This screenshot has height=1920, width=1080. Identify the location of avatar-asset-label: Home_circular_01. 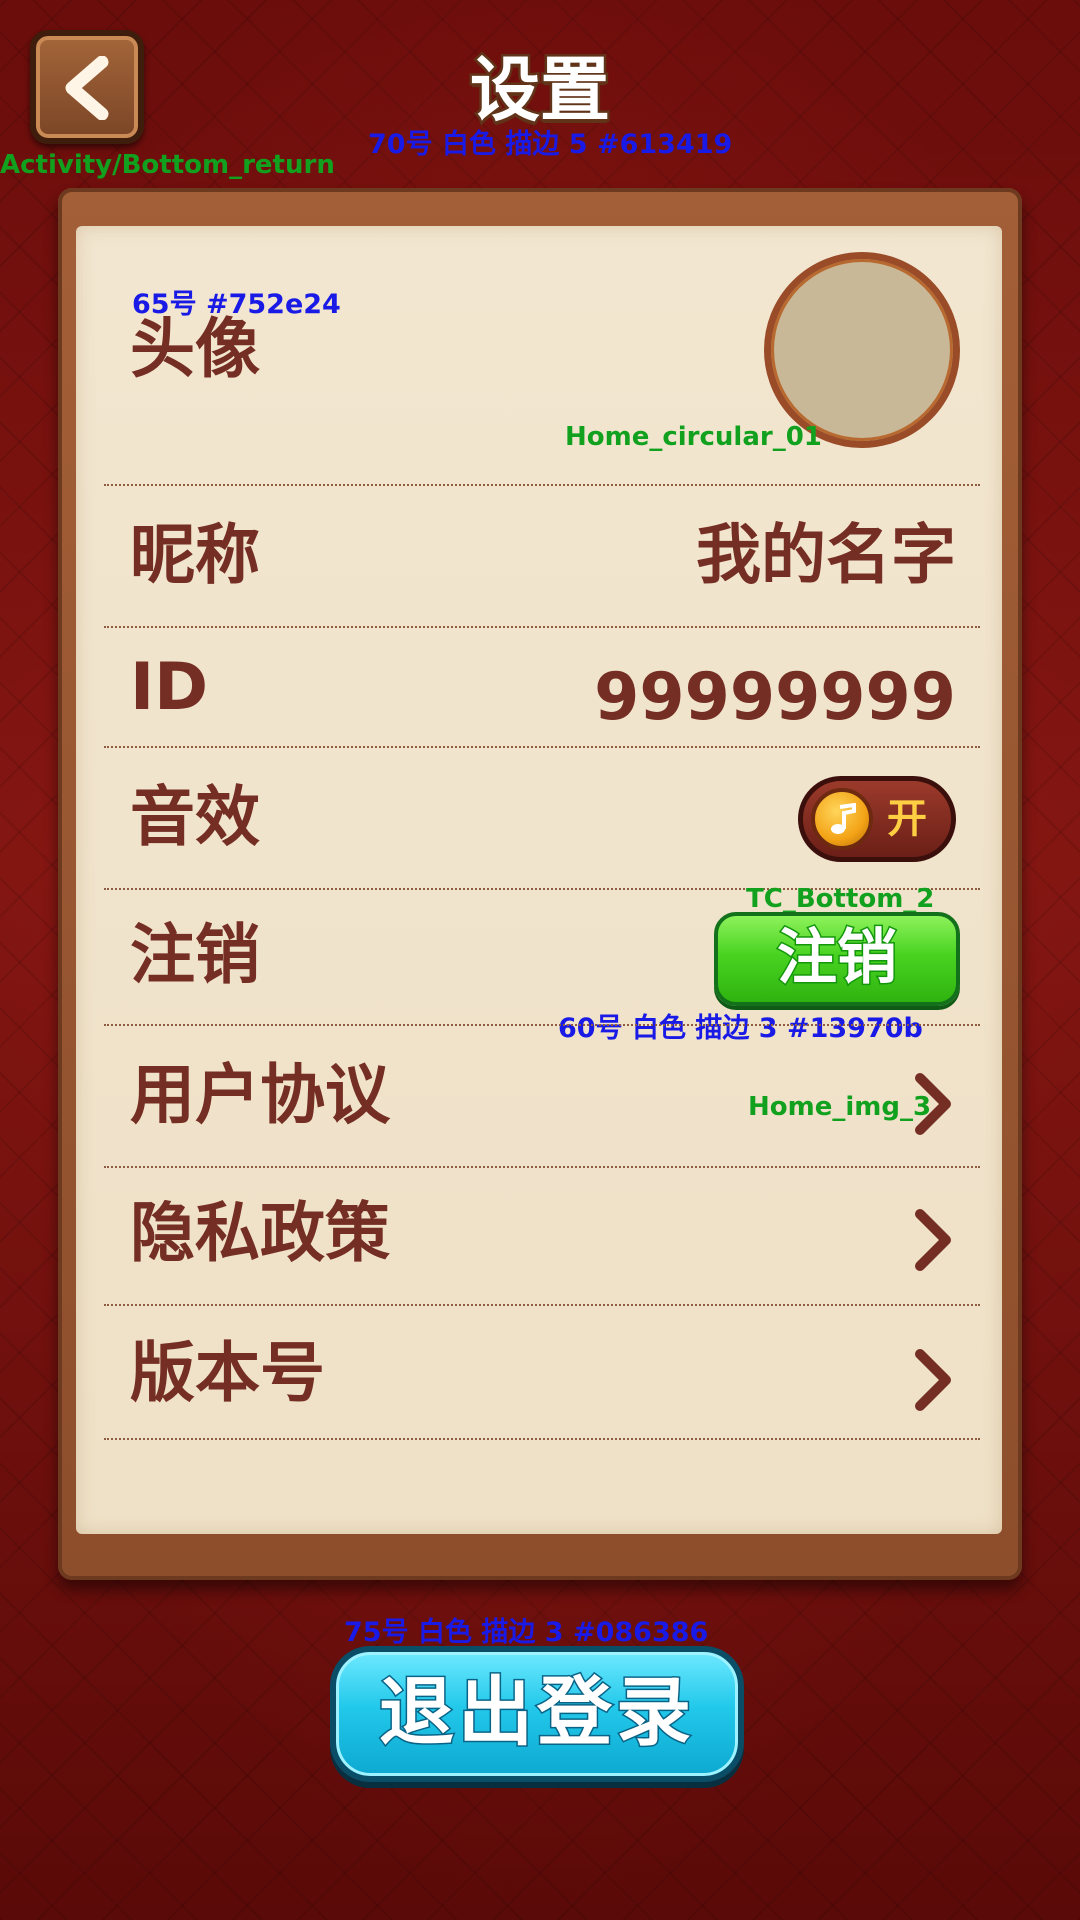
(693, 437).